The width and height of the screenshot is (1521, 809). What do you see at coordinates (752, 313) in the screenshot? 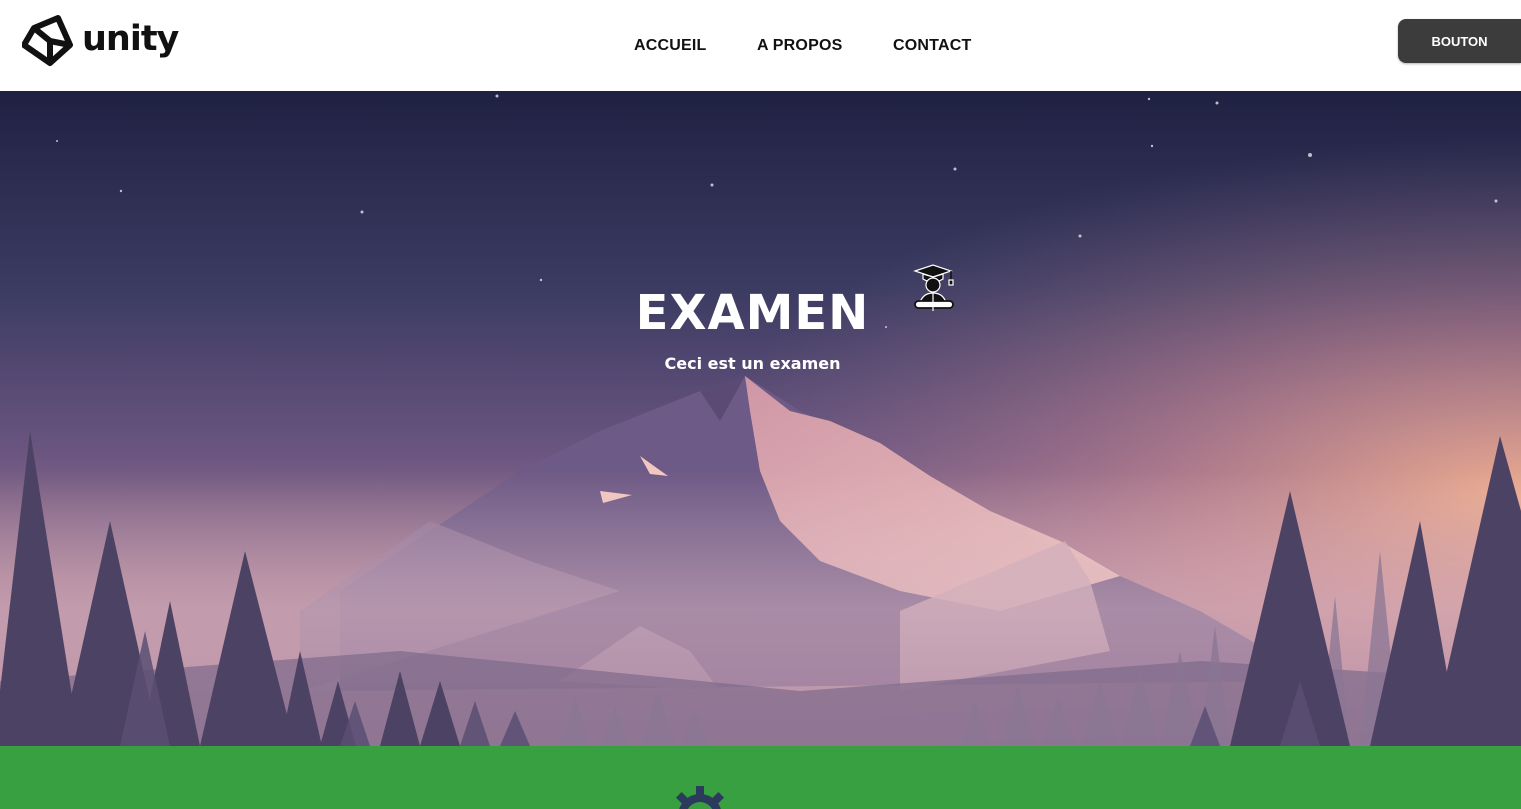
I see `hero-title: EXAMEN` at bounding box center [752, 313].